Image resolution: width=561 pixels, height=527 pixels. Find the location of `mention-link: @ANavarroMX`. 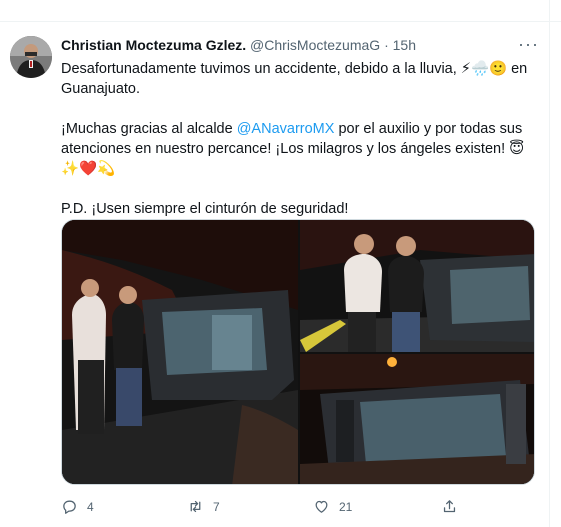

mention-link: @ANavarroMX is located at coordinates (286, 129).